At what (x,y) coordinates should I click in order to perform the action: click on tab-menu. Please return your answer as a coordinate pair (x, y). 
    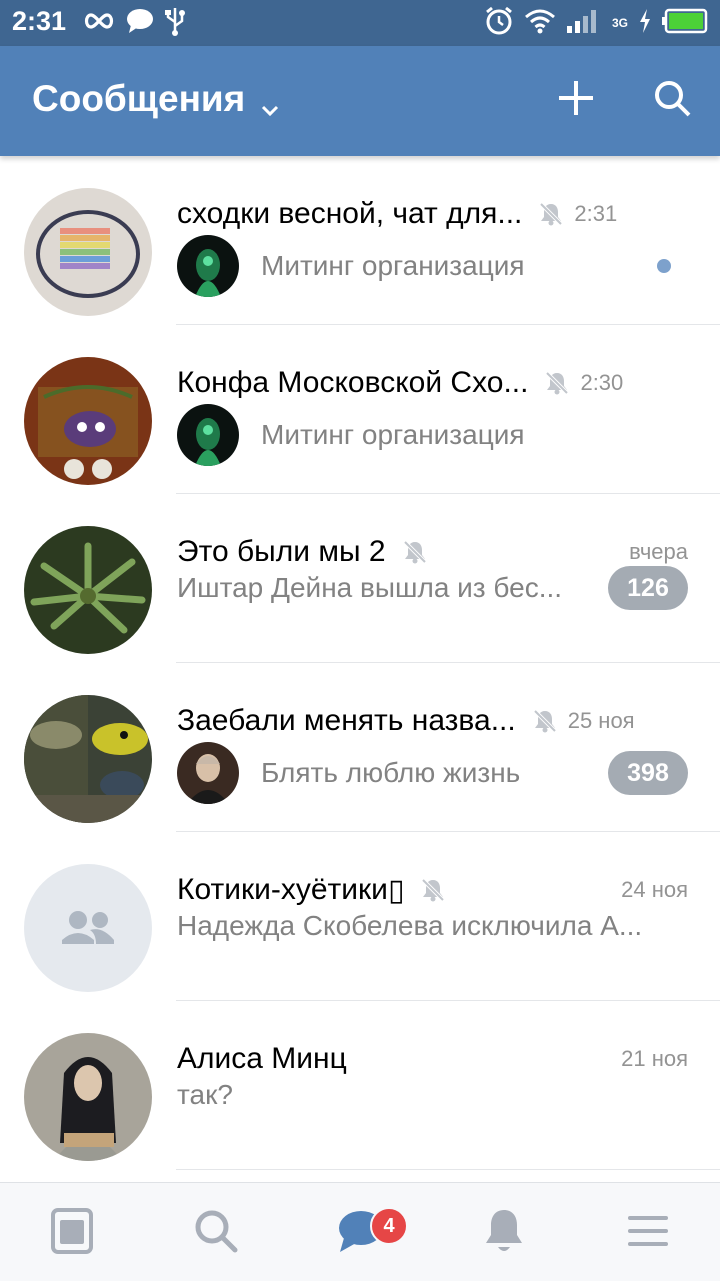
    Looking at the image, I should click on (648, 1233).